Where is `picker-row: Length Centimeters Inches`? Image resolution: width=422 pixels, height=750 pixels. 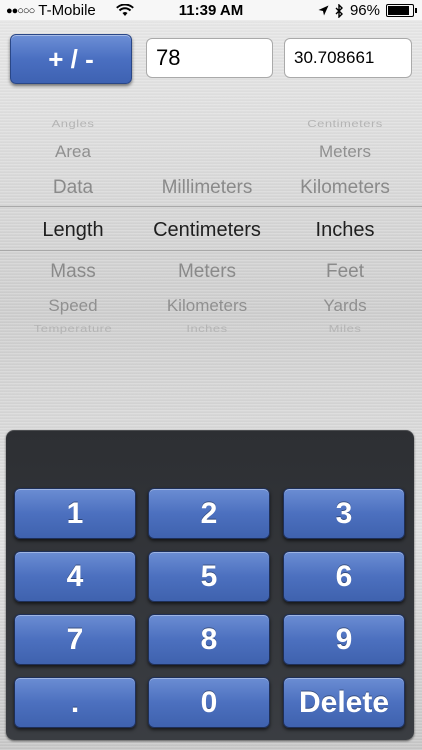 picker-row: Length Centimeters Inches is located at coordinates (211, 234).